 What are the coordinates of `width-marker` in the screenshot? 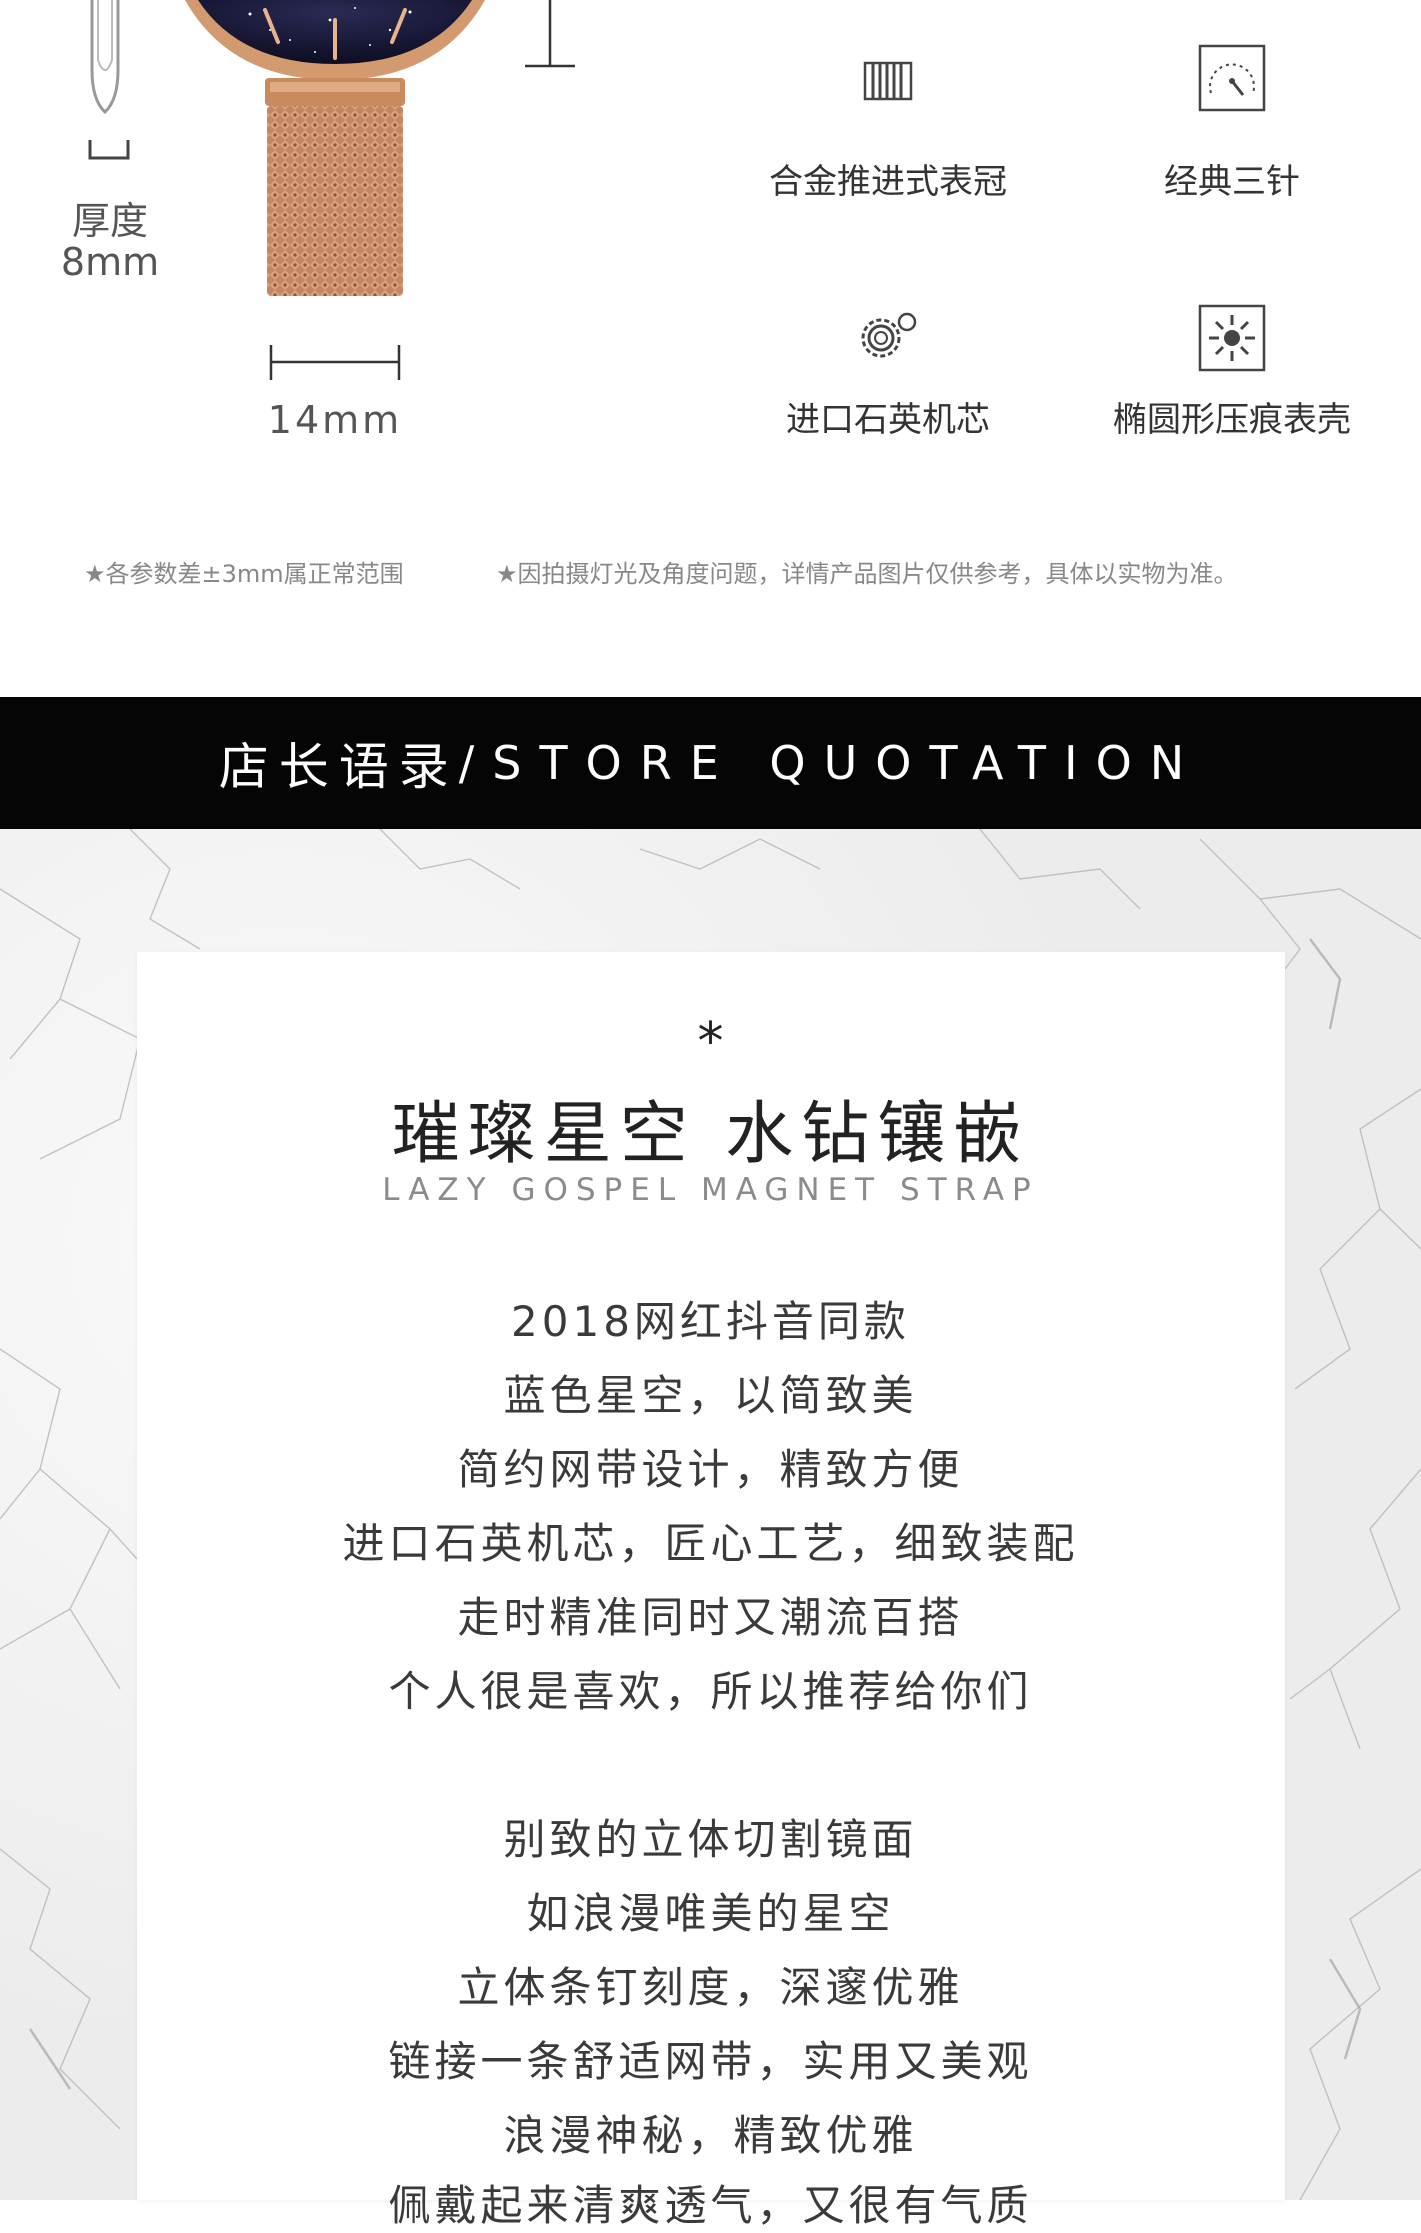 It's located at (335, 362).